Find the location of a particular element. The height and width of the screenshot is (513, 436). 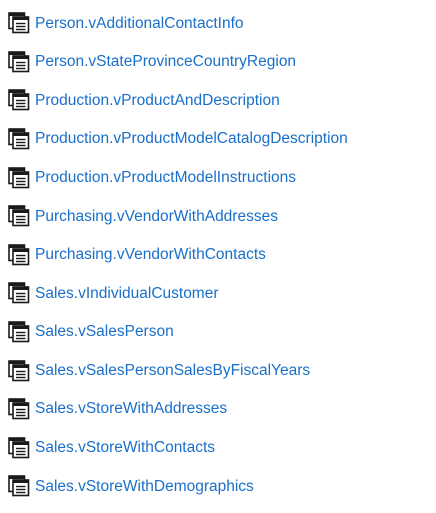

list-item: Sales.vStoreWithContacts is located at coordinates (222, 448).